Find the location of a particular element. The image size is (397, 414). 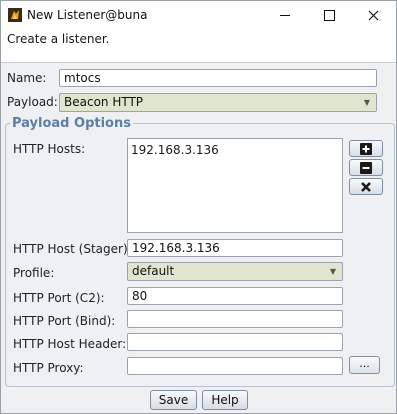

remove-host-button is located at coordinates (366, 167).